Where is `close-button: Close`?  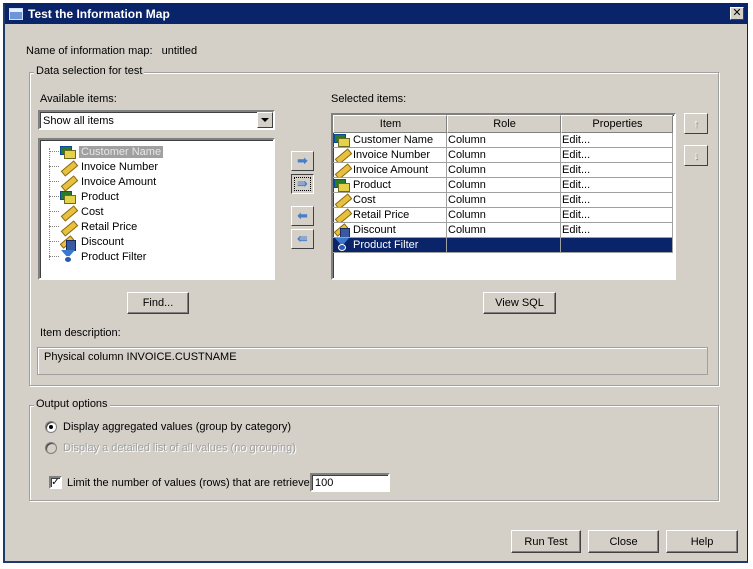
close-button: Close is located at coordinates (623, 541).